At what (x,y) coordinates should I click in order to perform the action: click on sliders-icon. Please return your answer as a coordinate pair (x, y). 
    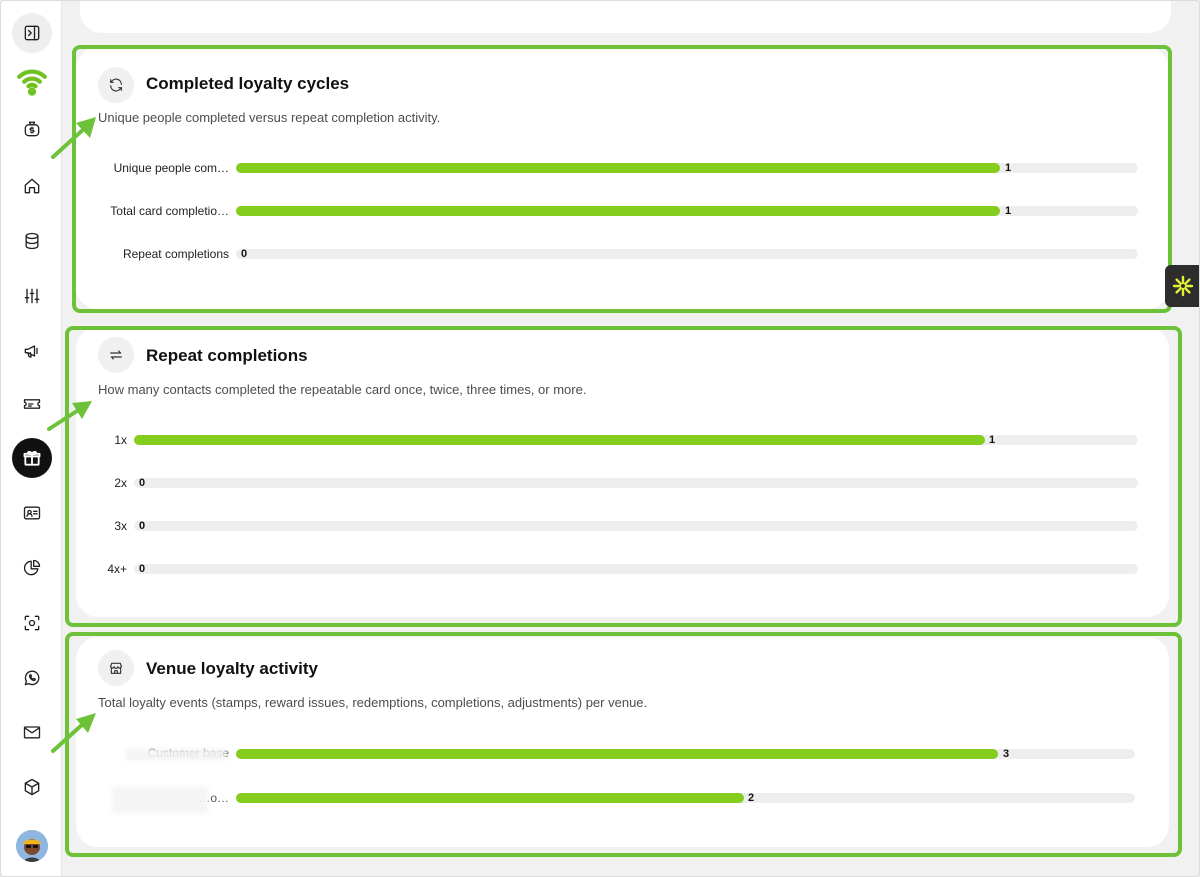
    Looking at the image, I should click on (32, 296).